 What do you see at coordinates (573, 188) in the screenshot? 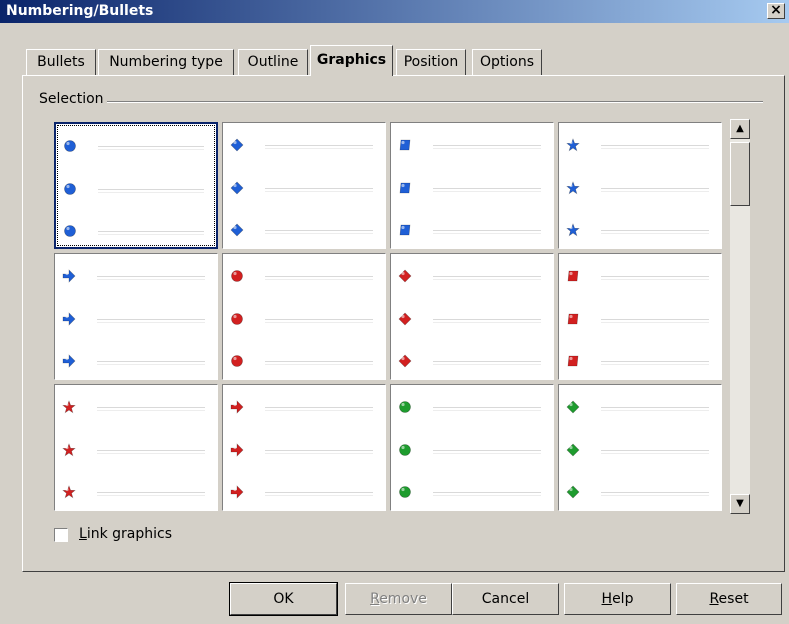
I see `blue-star-icon` at bounding box center [573, 188].